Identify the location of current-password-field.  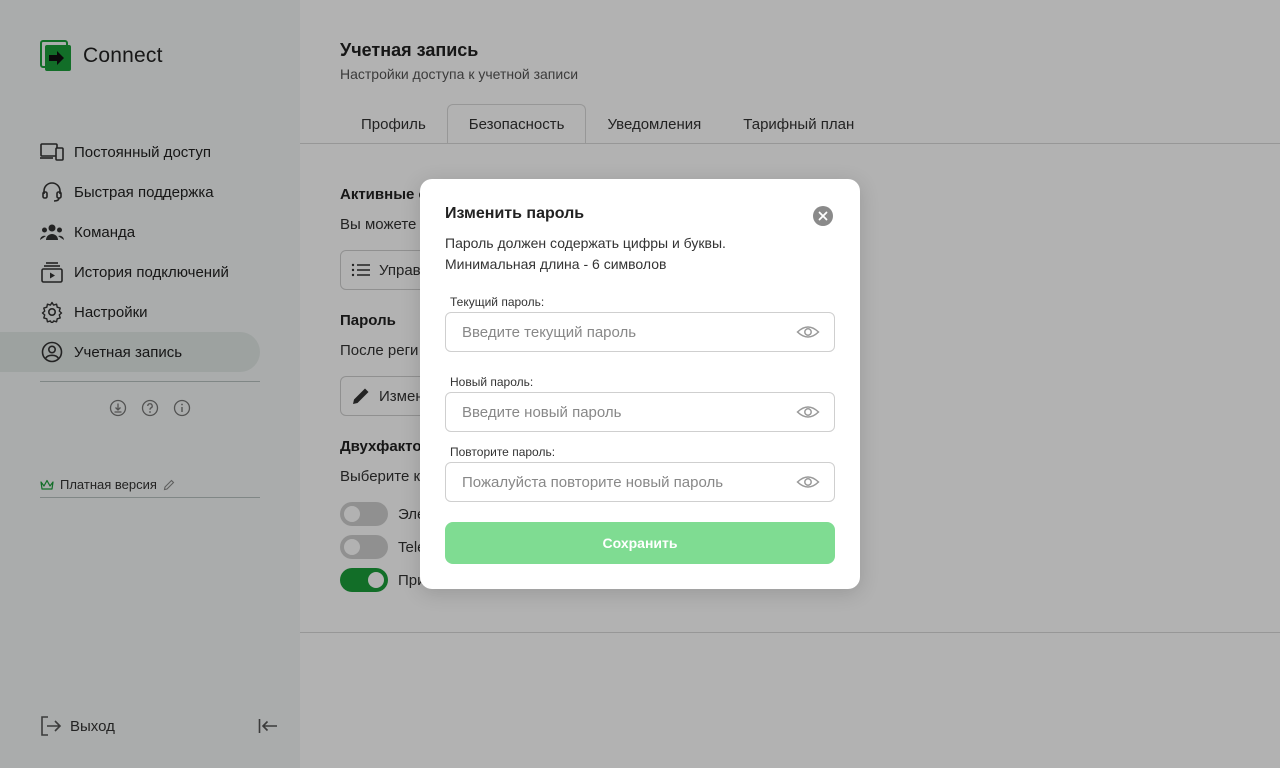
(640, 332).